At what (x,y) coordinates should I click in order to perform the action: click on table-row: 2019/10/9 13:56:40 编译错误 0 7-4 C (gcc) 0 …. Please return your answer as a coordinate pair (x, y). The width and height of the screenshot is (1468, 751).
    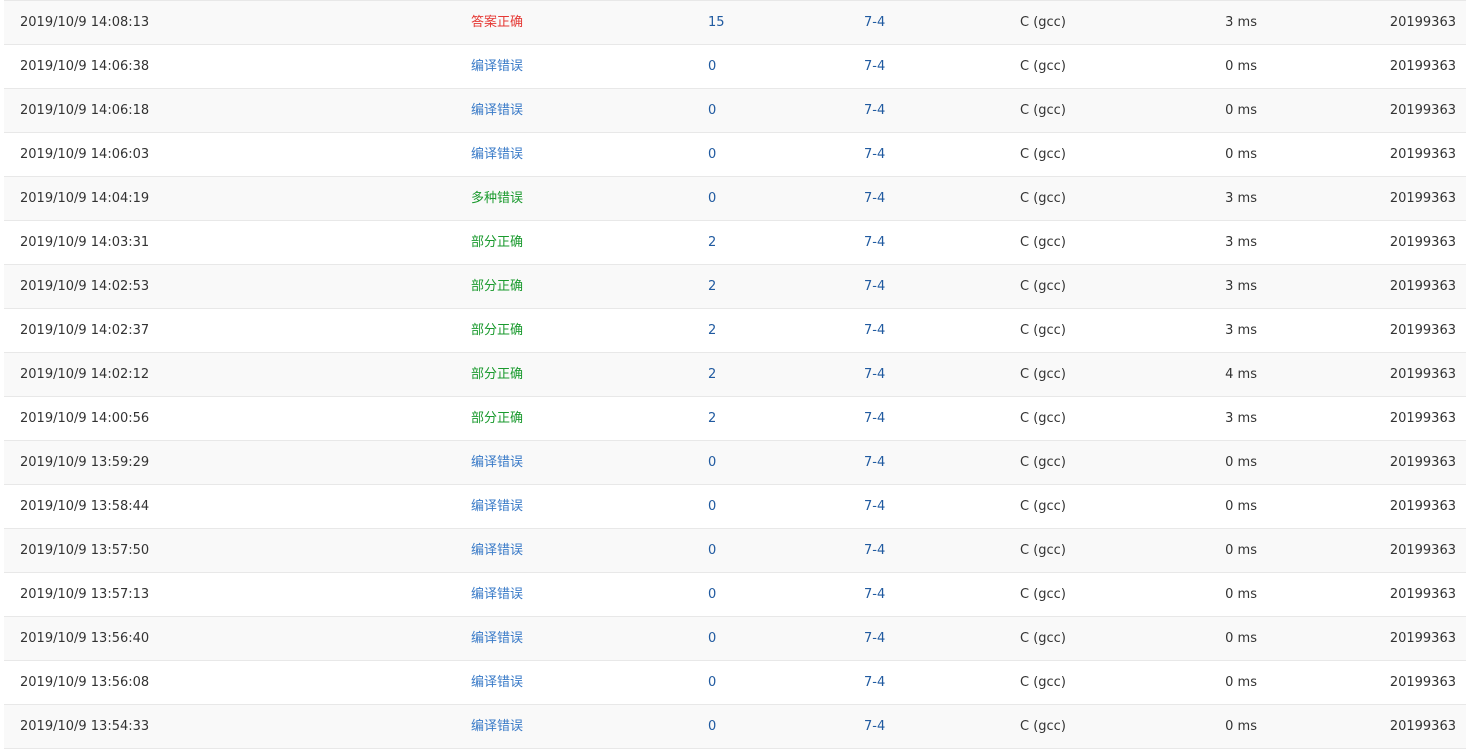
    Looking at the image, I should click on (735, 639).